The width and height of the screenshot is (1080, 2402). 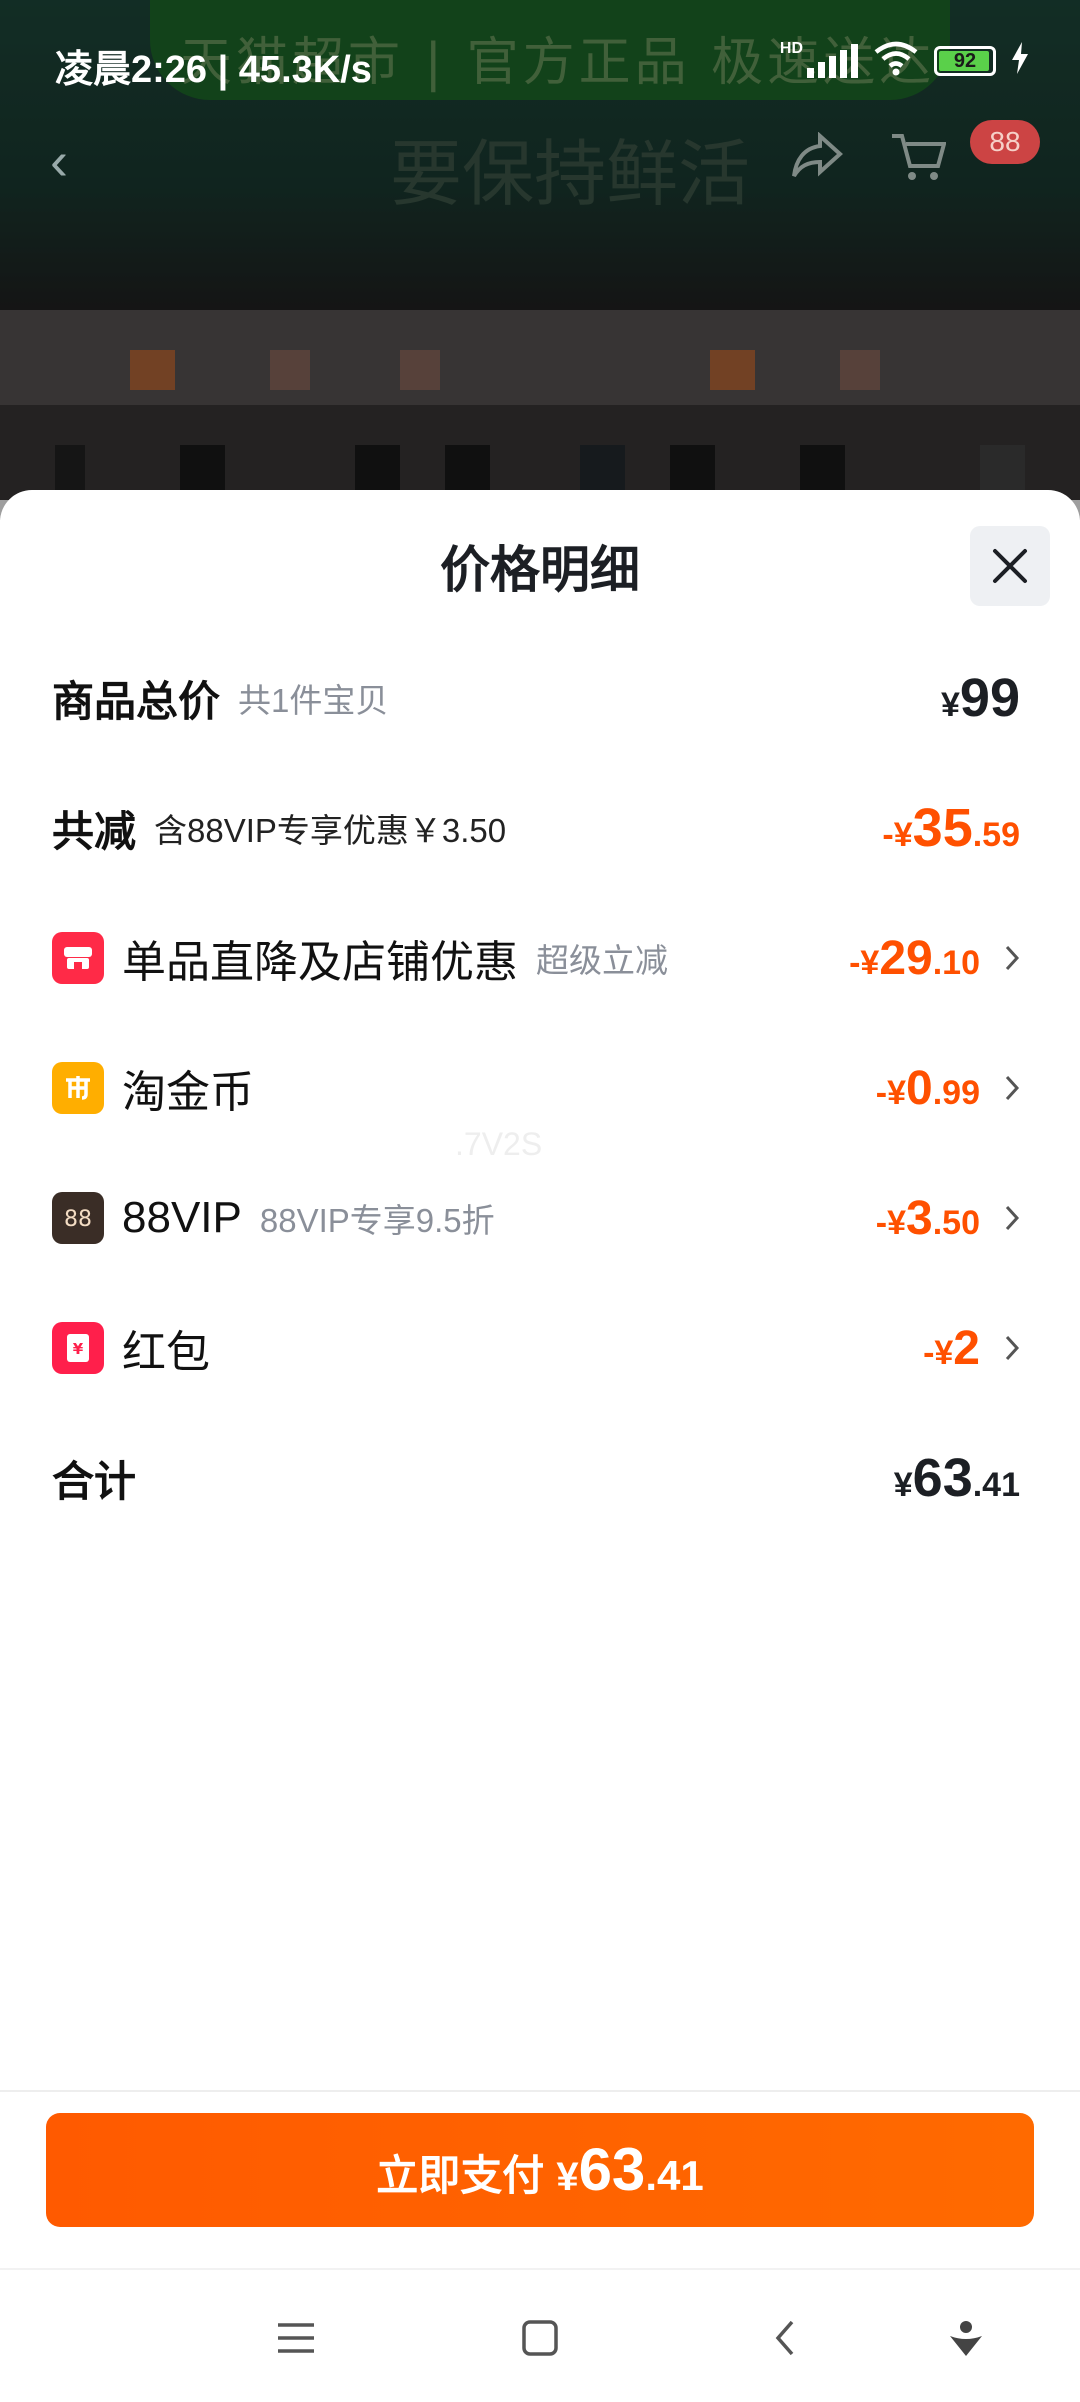 I want to click on status-time-speed: 凌晨2:26 | 45.3K/s, so click(x=213, y=70).